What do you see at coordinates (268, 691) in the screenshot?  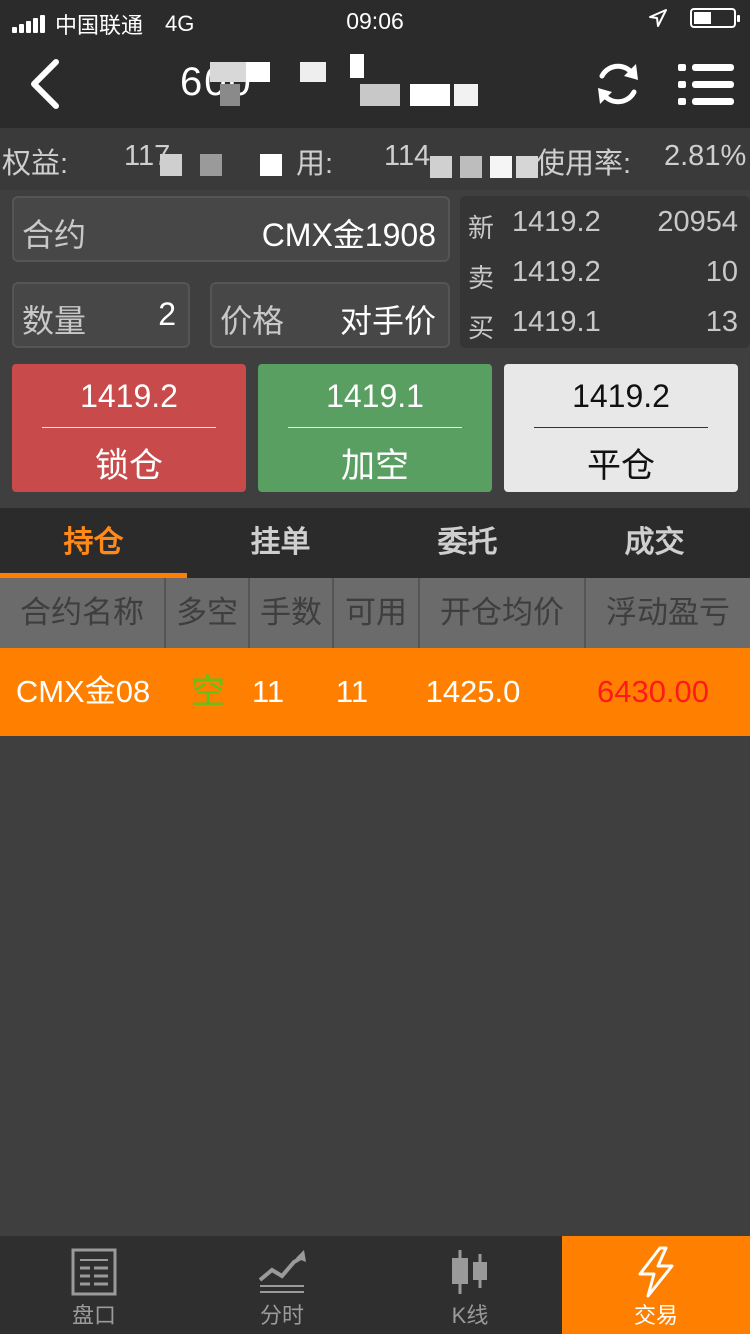 I see `cell-lots: 11` at bounding box center [268, 691].